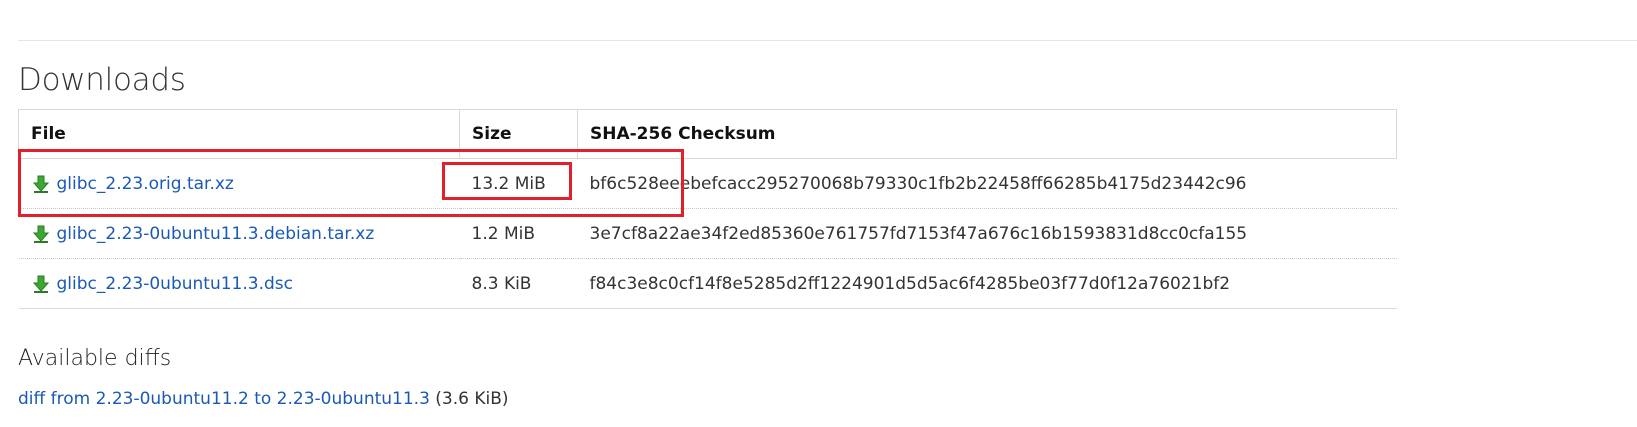 The height and width of the screenshot is (427, 1637). What do you see at coordinates (827, 40) in the screenshot?
I see `top-divider` at bounding box center [827, 40].